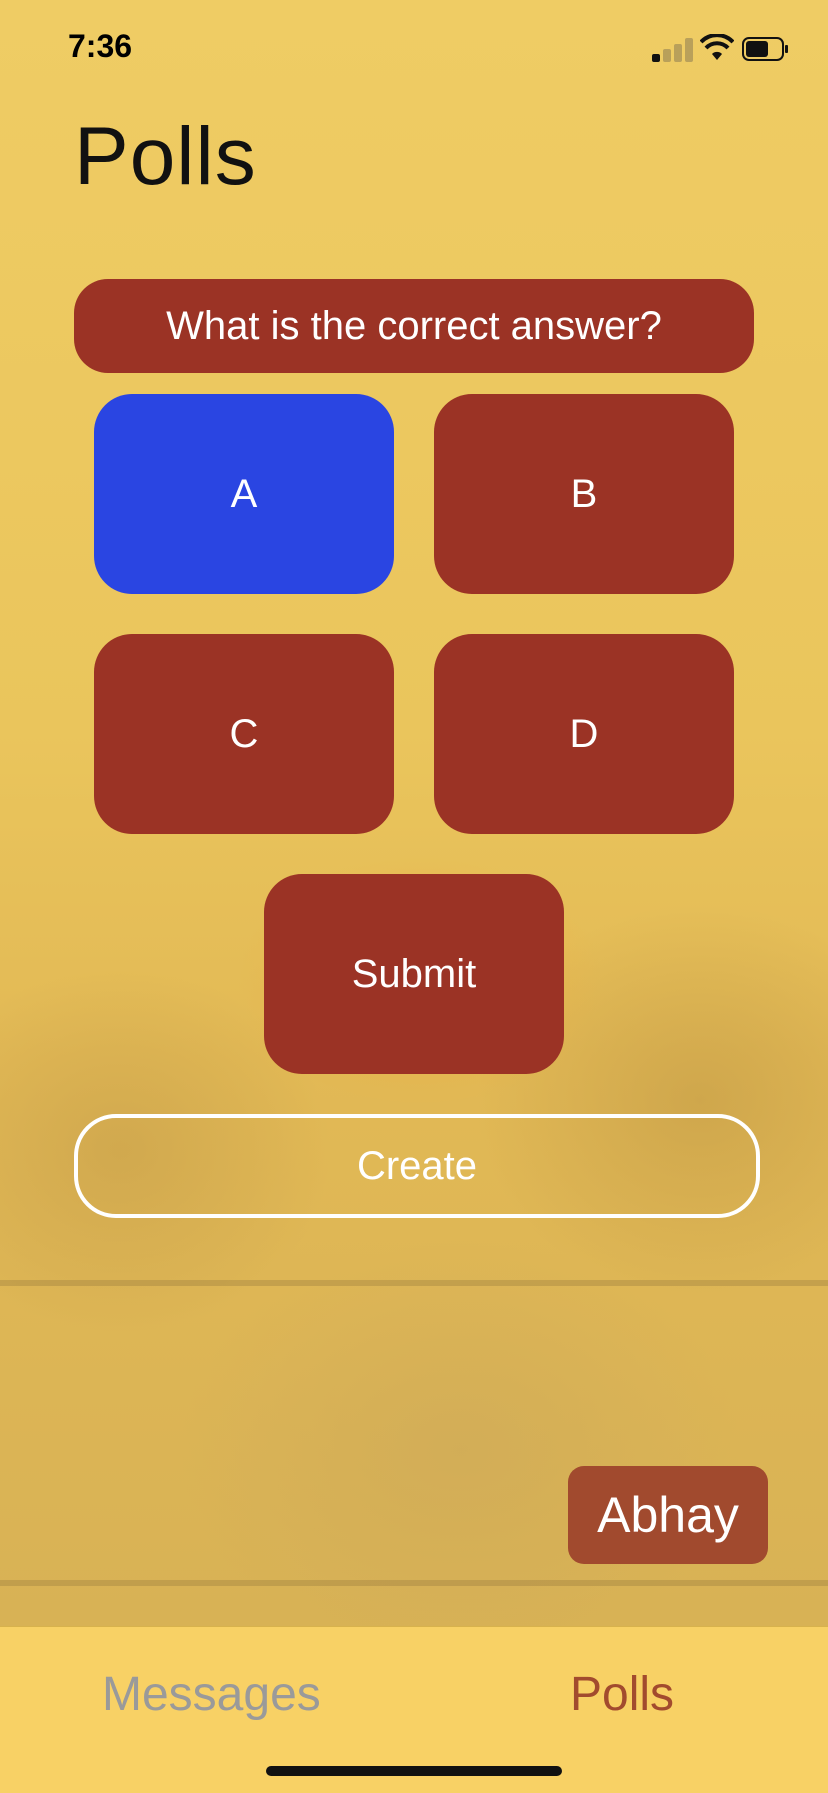 The image size is (828, 1793). I want to click on home-indicator, so click(414, 1771).